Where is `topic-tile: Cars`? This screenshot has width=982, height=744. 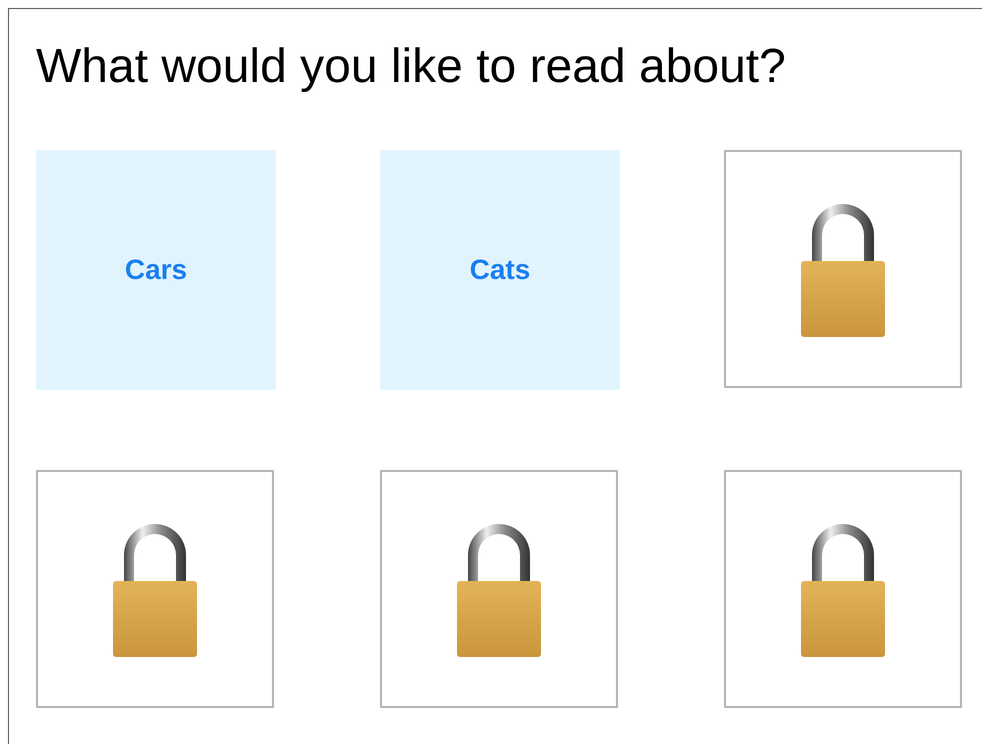 topic-tile: Cars is located at coordinates (156, 270).